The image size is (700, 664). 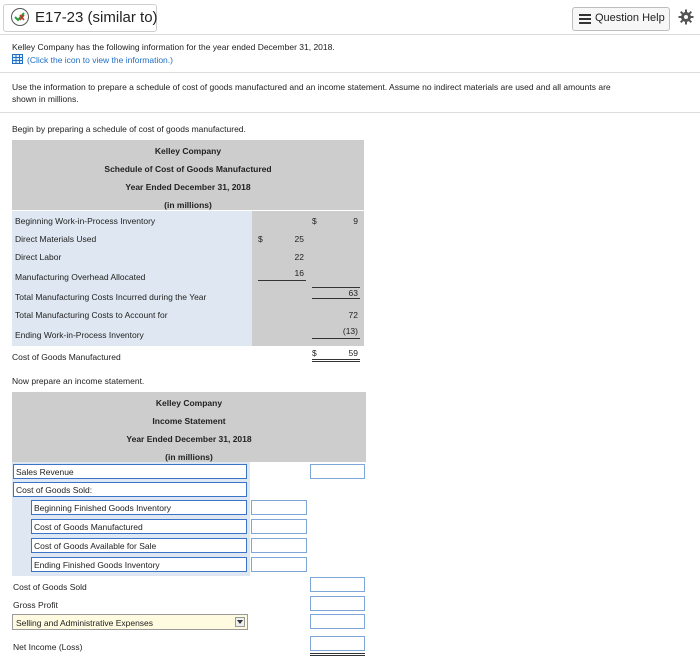 What do you see at coordinates (630, 18) in the screenshot?
I see `question-help-label: Question Help` at bounding box center [630, 18].